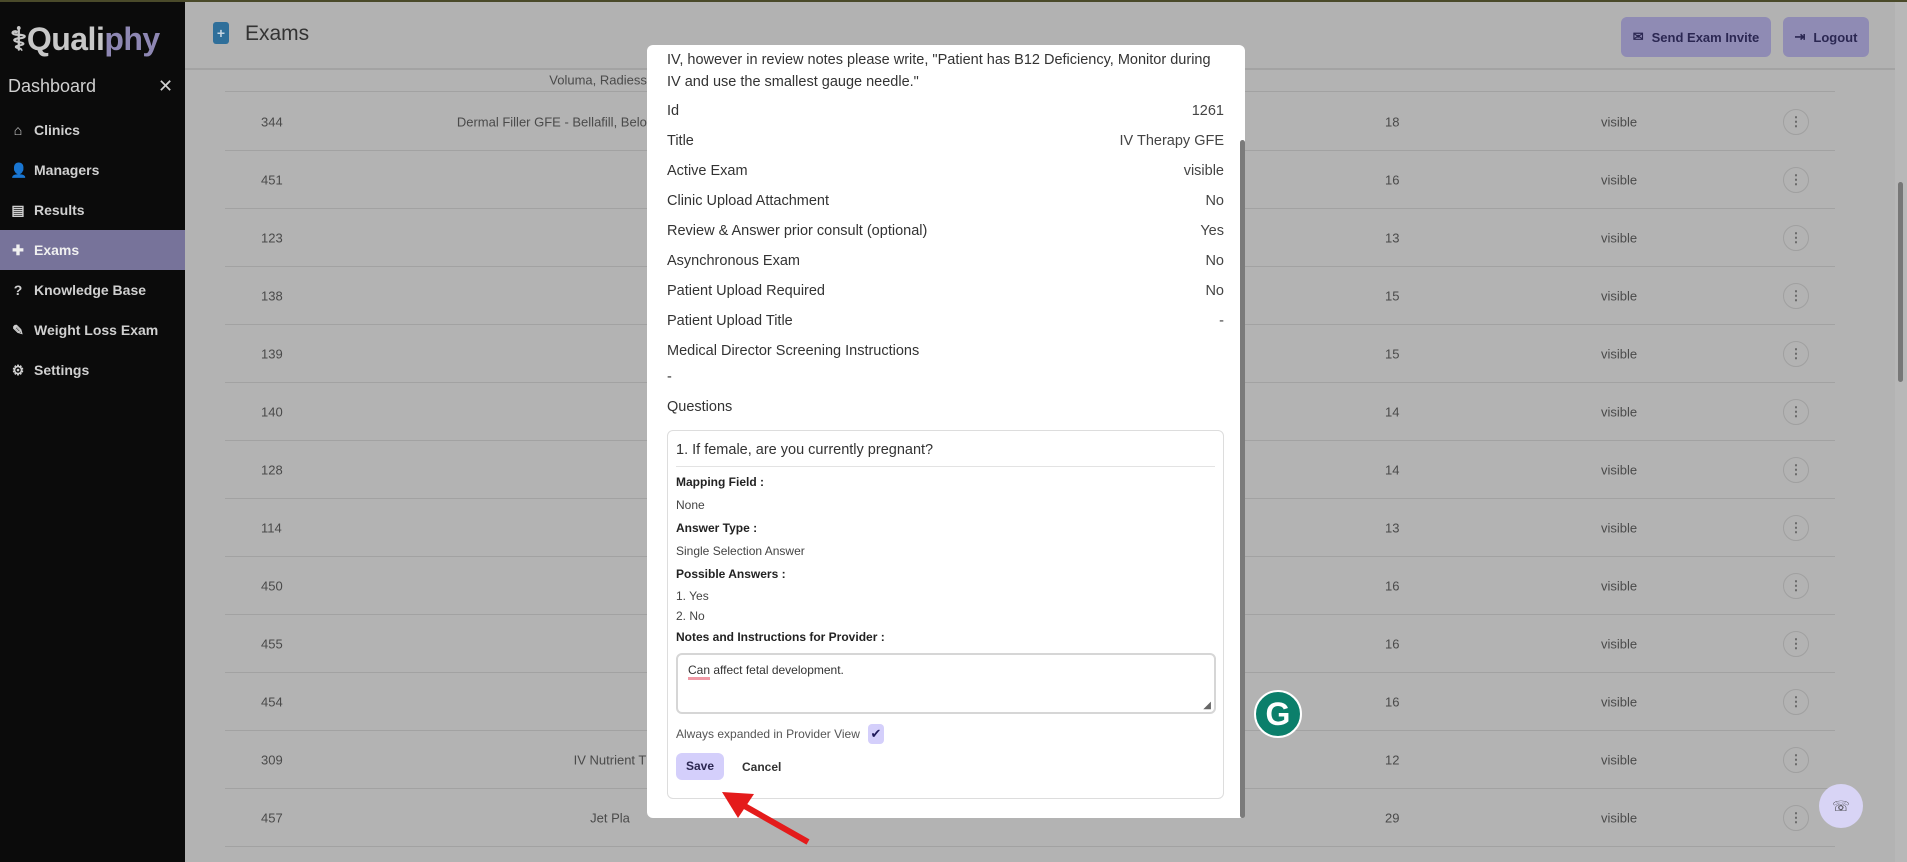 The width and height of the screenshot is (1907, 862). I want to click on send-exam-invite-button: ✉ Send Exam Invite, so click(1696, 37).